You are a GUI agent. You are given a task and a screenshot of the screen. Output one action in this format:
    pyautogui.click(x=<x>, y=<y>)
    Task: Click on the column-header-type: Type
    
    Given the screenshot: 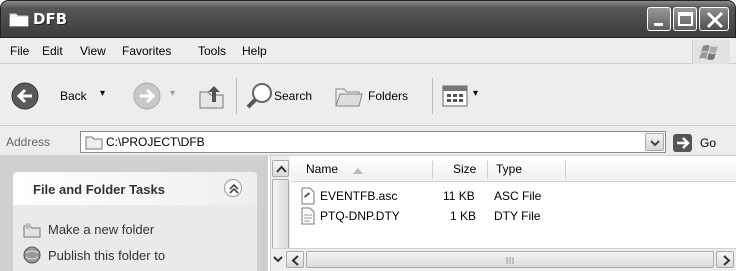 What is the action you would take?
    pyautogui.click(x=509, y=172)
    